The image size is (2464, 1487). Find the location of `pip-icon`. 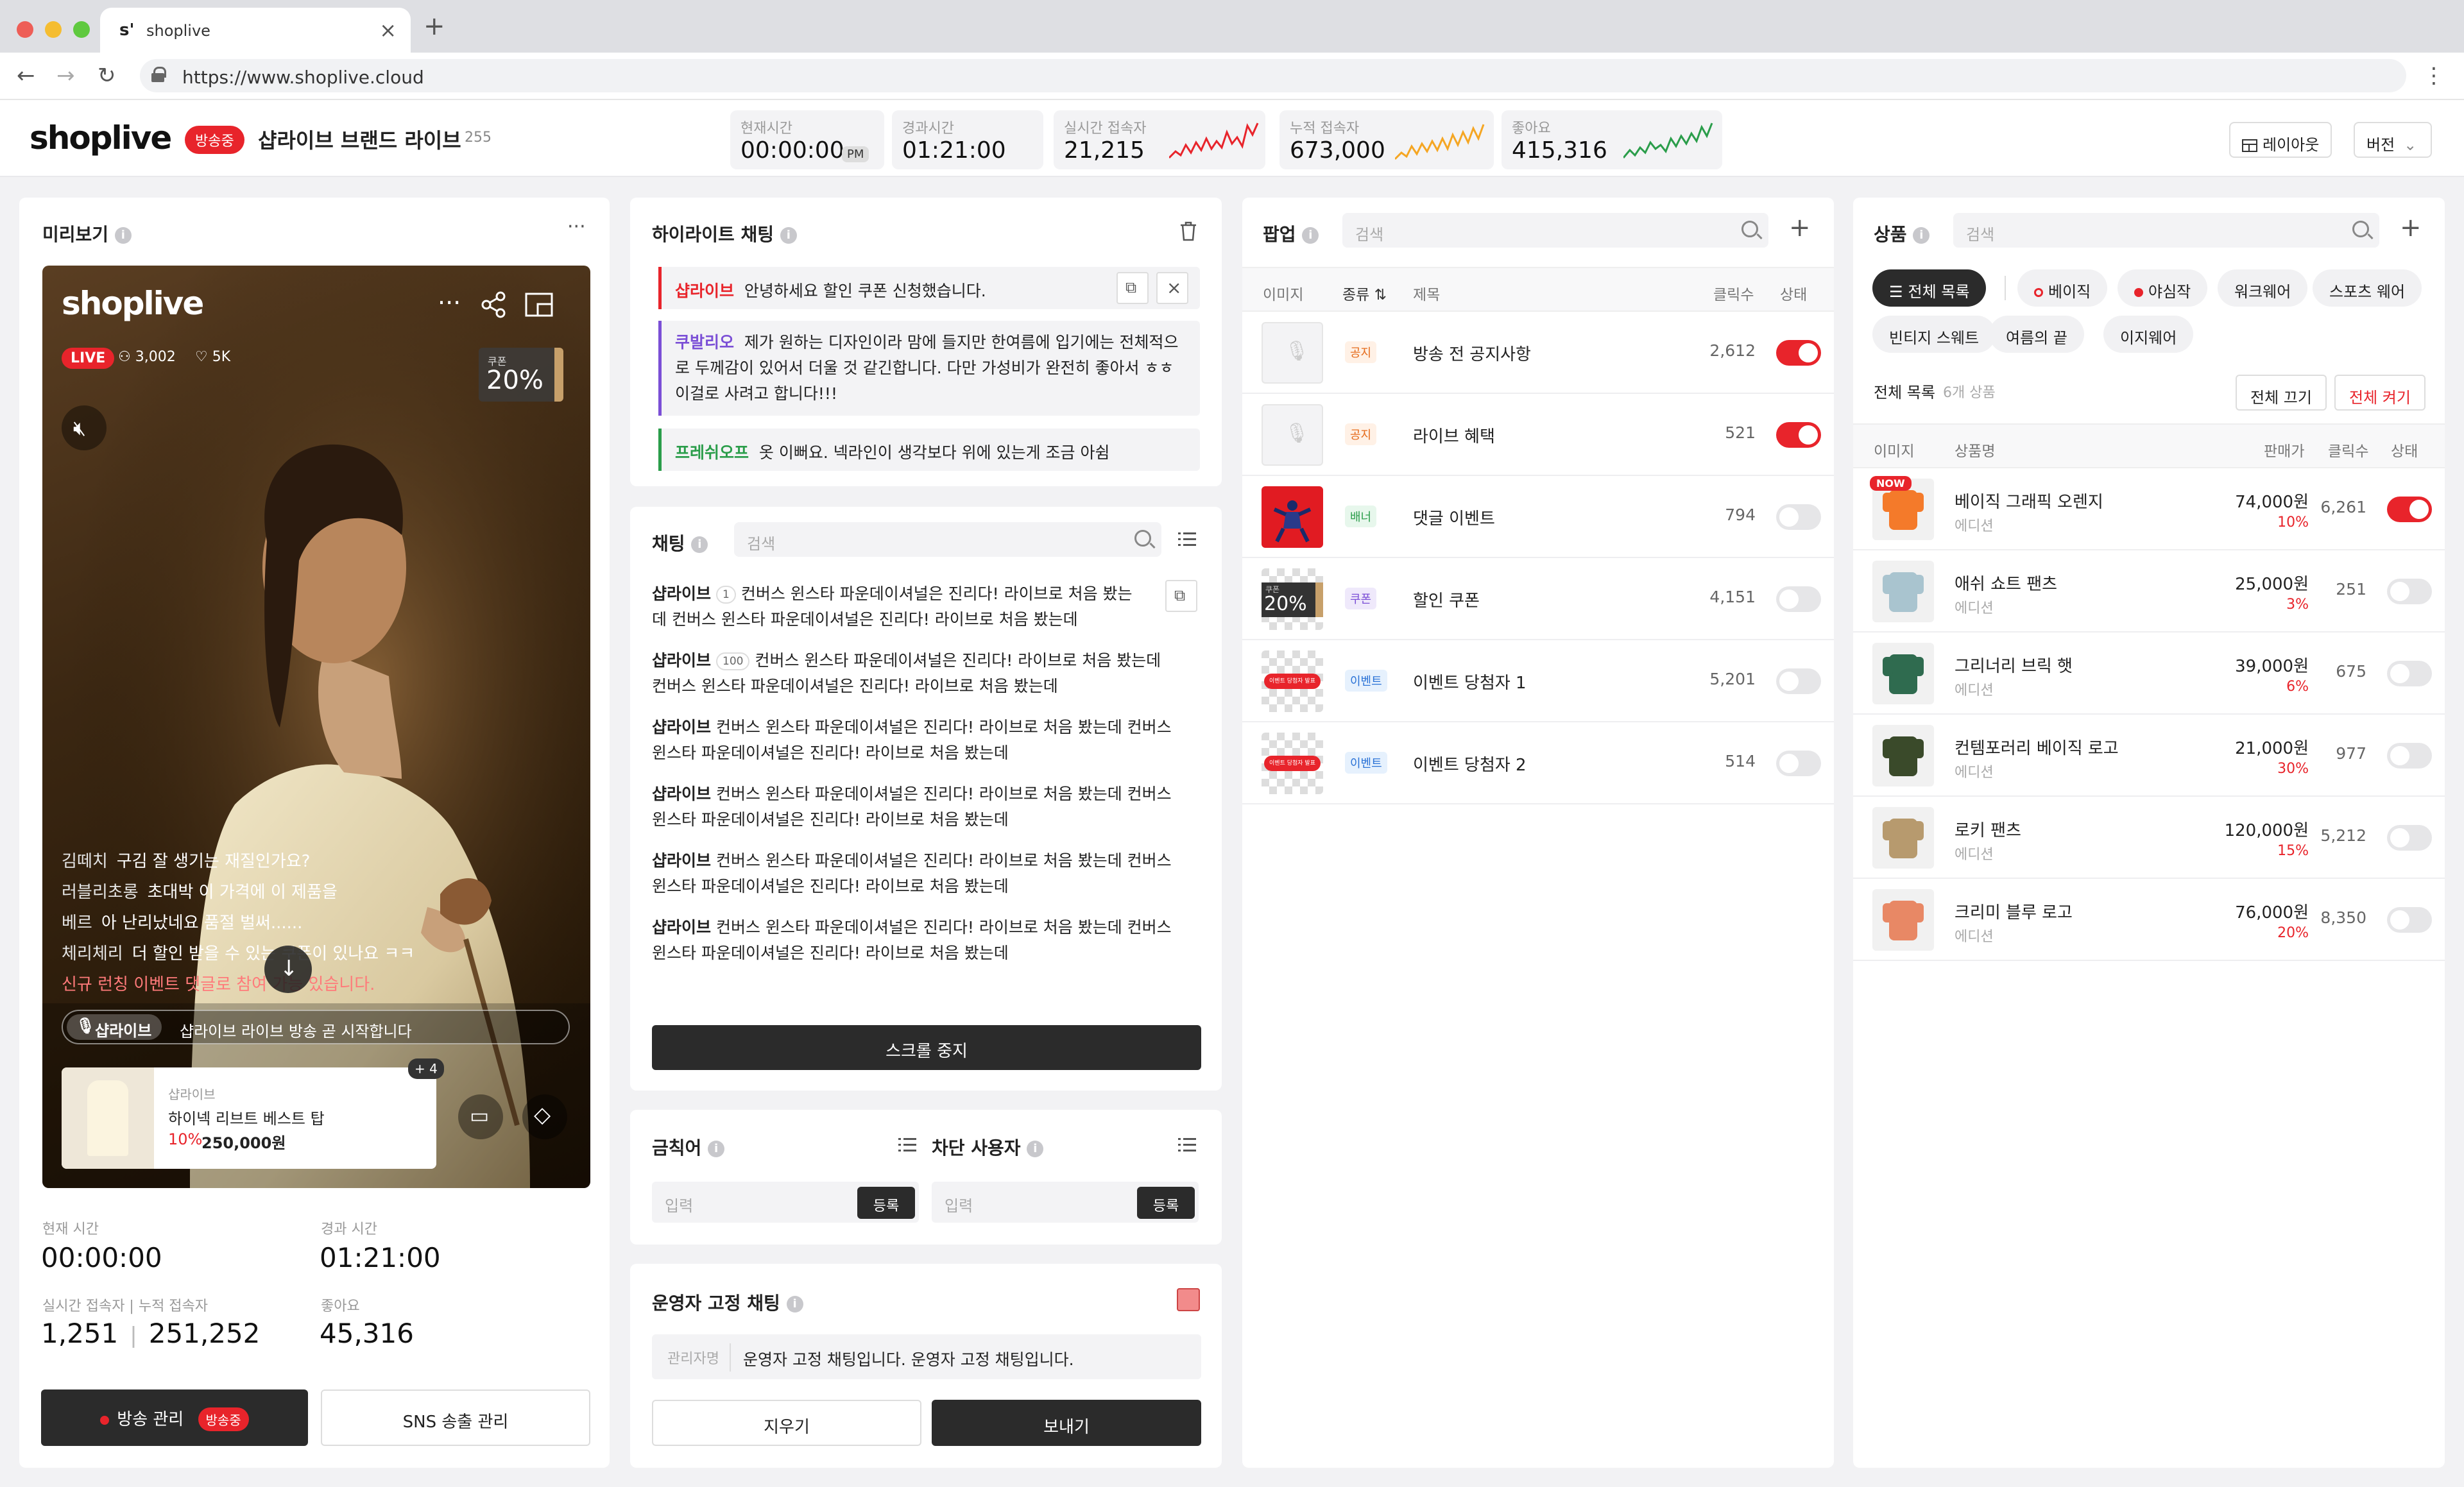

pip-icon is located at coordinates (539, 305).